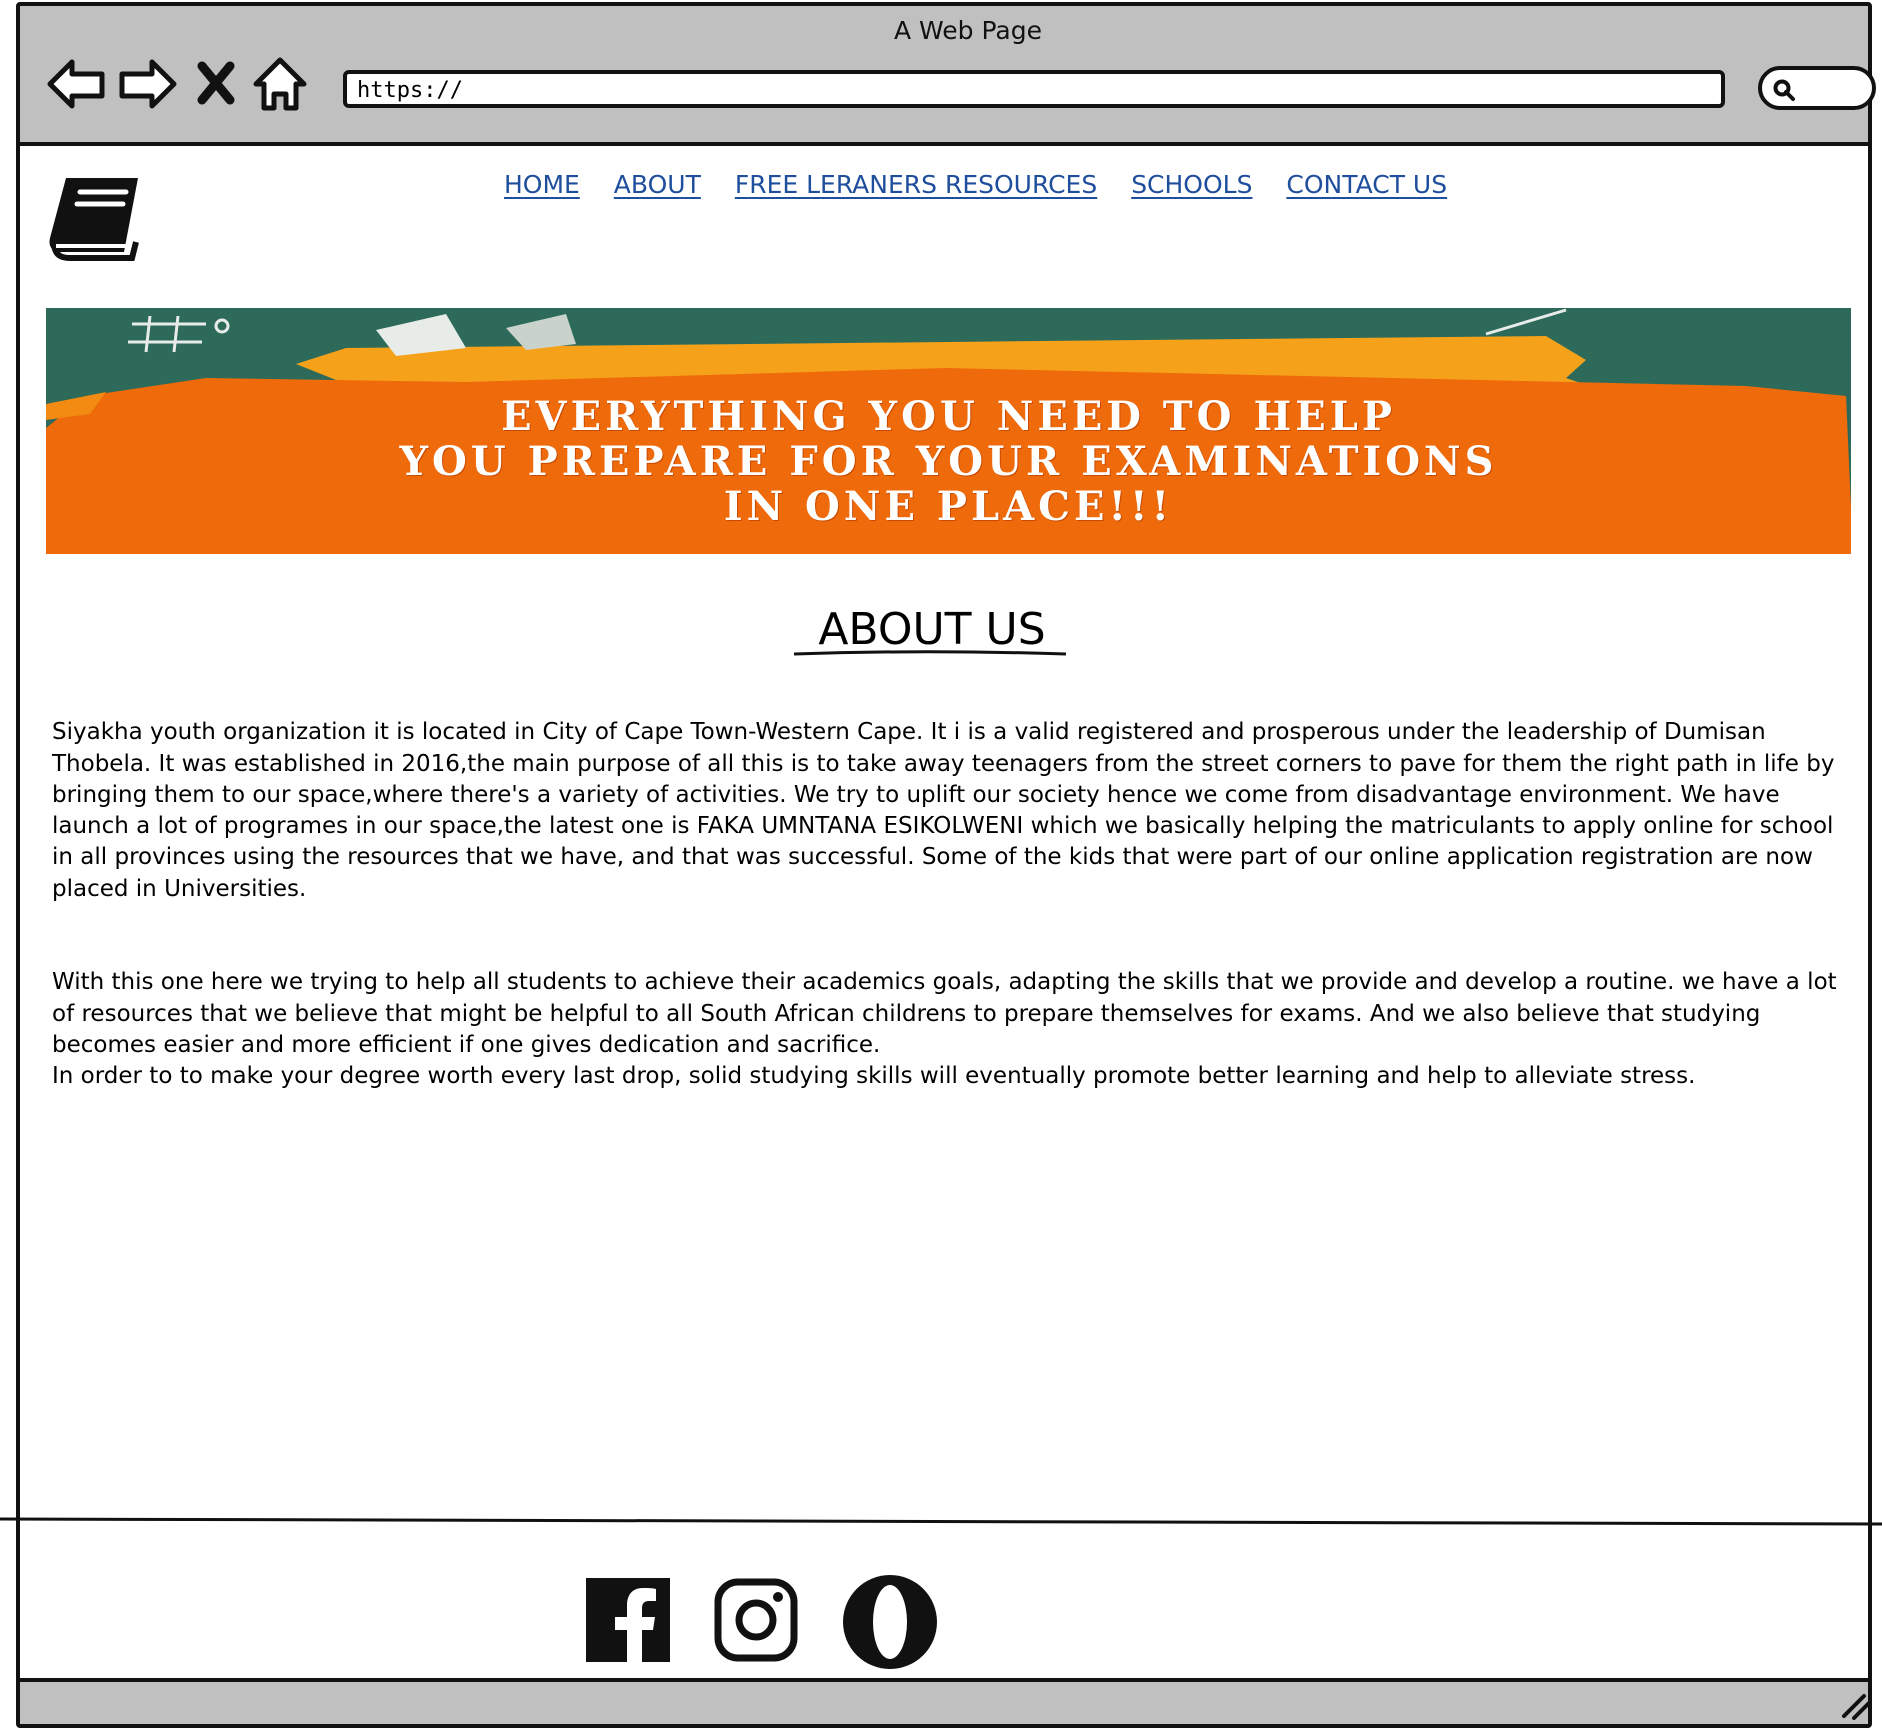 This screenshot has height=1734, width=1882. Describe the element at coordinates (1817, 88) in the screenshot. I see `search-box` at that location.